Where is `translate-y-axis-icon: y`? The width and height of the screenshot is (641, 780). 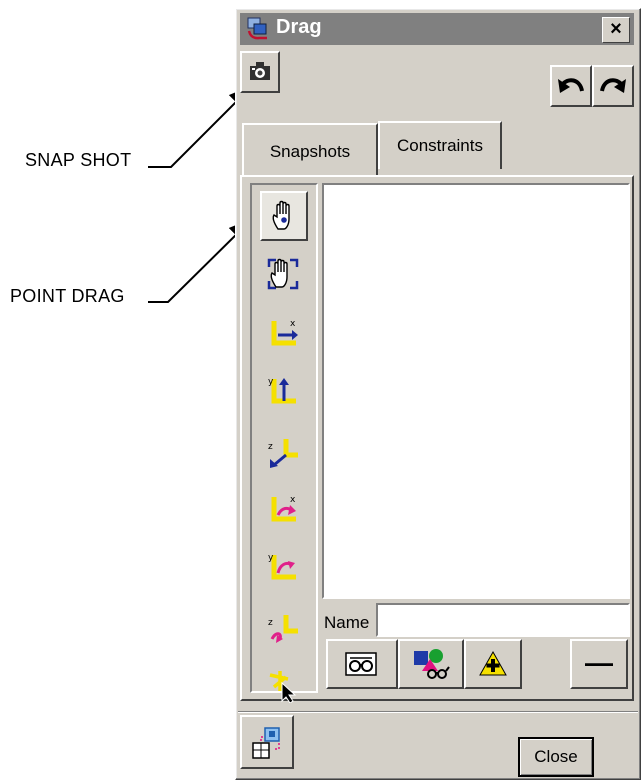
translate-y-axis-icon: y is located at coordinates (282, 390).